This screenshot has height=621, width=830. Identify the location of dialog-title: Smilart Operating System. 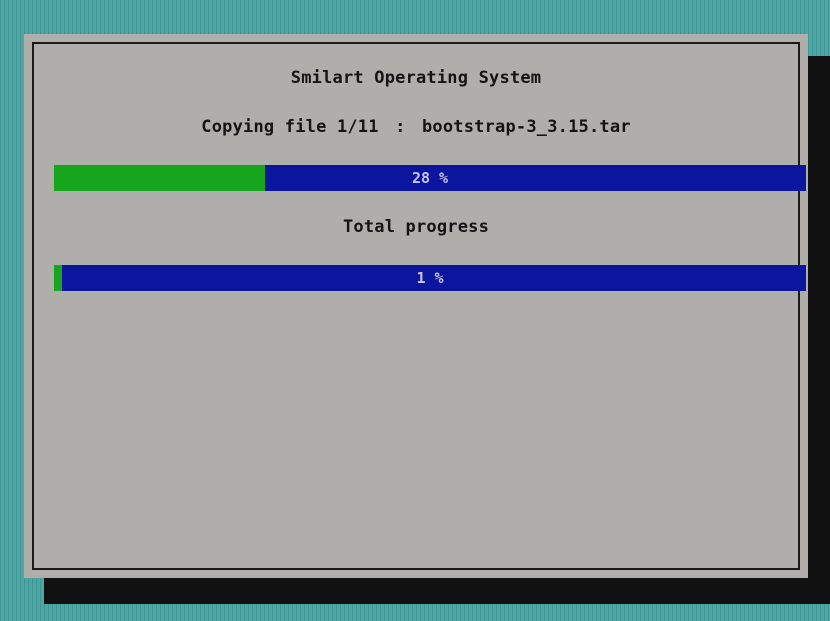
(416, 78).